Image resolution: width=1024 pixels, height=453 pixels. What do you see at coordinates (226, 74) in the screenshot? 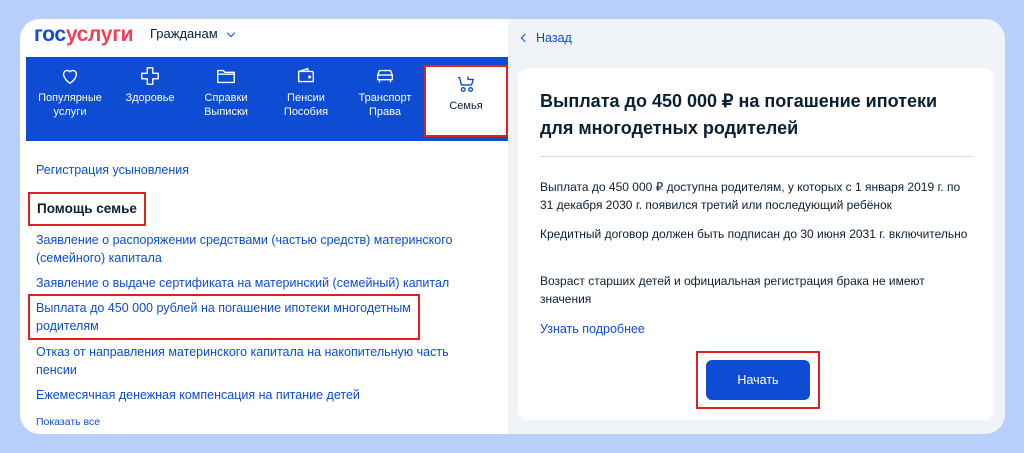
I see `folder-icon` at bounding box center [226, 74].